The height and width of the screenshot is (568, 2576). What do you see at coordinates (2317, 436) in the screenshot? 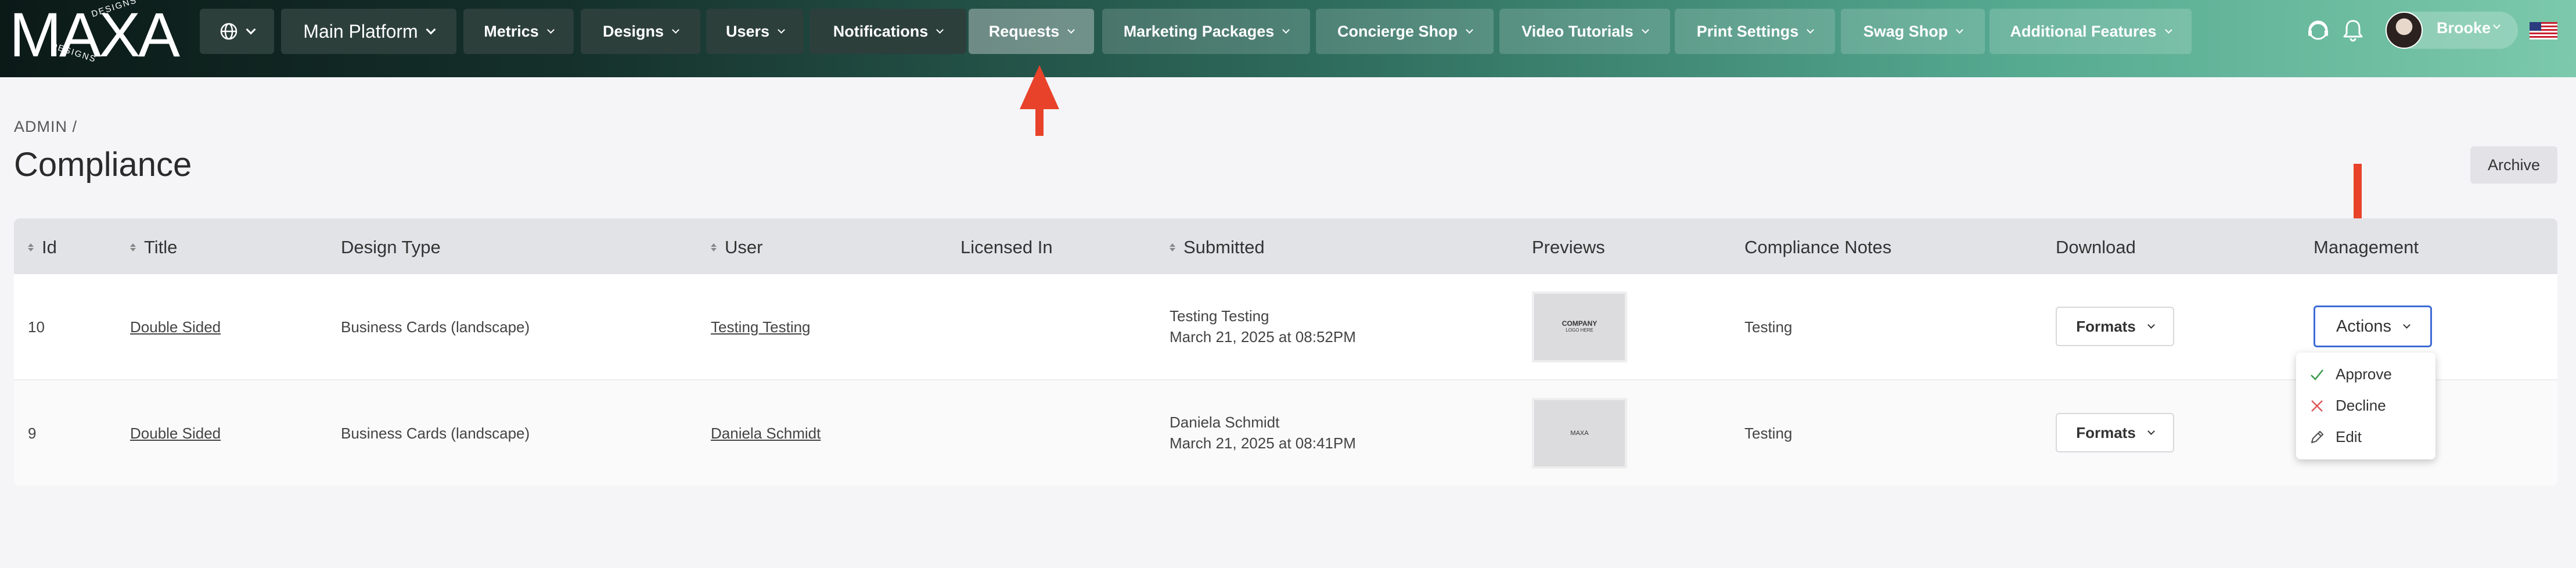
I see `pencil-icon` at bounding box center [2317, 436].